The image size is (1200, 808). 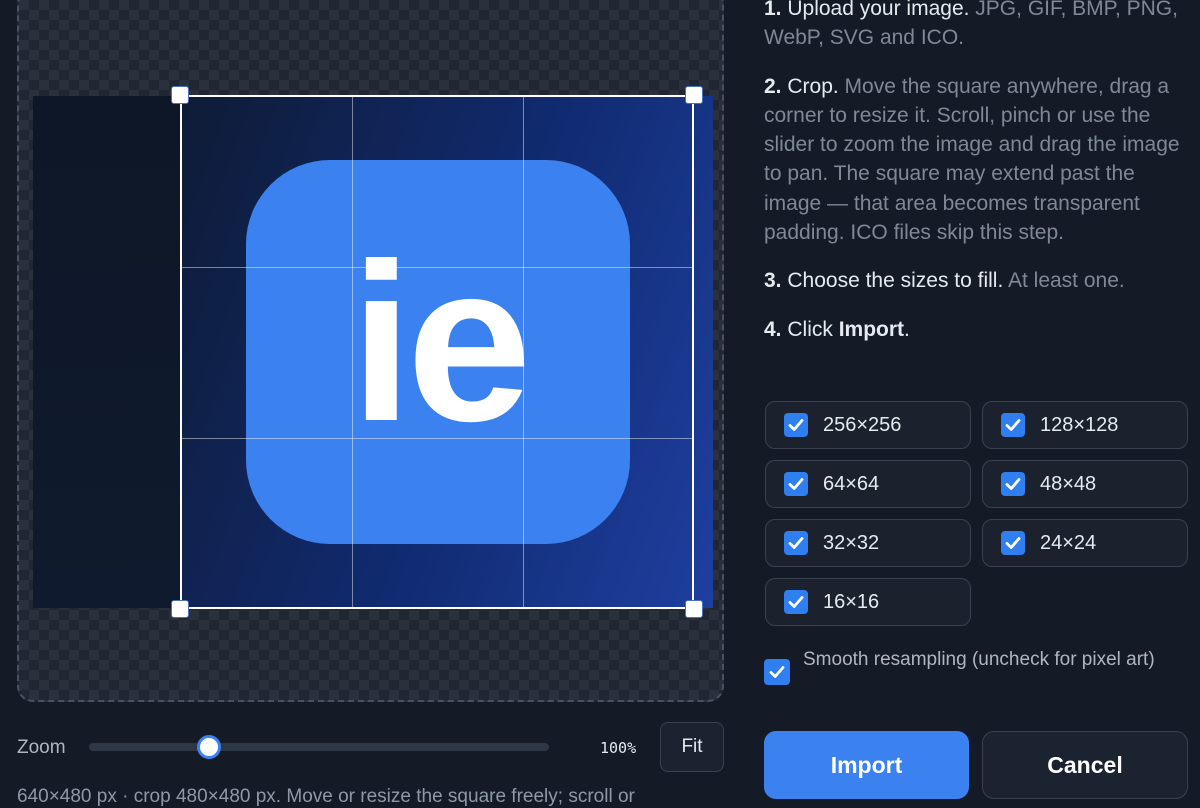 I want to click on step-title-end: ., so click(x=907, y=329).